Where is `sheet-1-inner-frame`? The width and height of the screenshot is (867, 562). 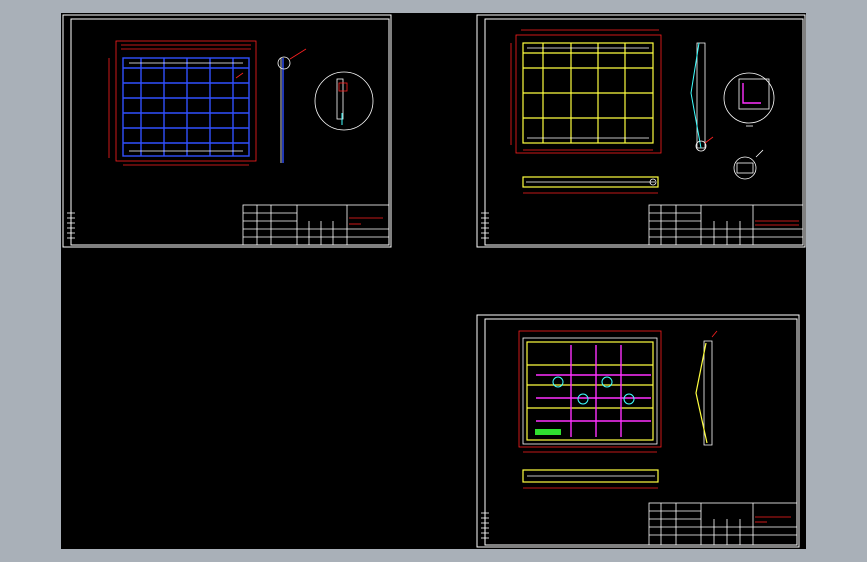 sheet-1-inner-frame is located at coordinates (230, 132).